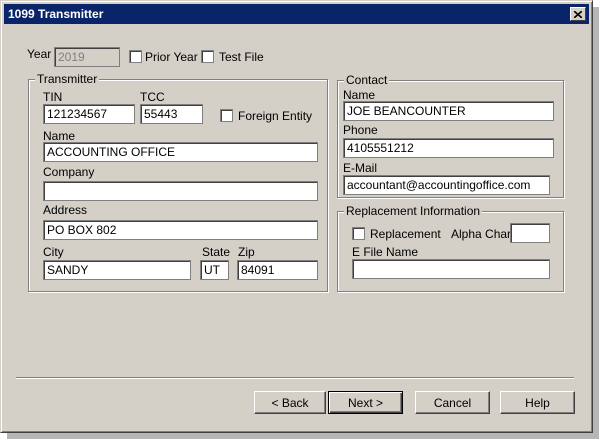 The width and height of the screenshot is (601, 441). Describe the element at coordinates (69, 172) in the screenshot. I see `company-label: Company` at that location.